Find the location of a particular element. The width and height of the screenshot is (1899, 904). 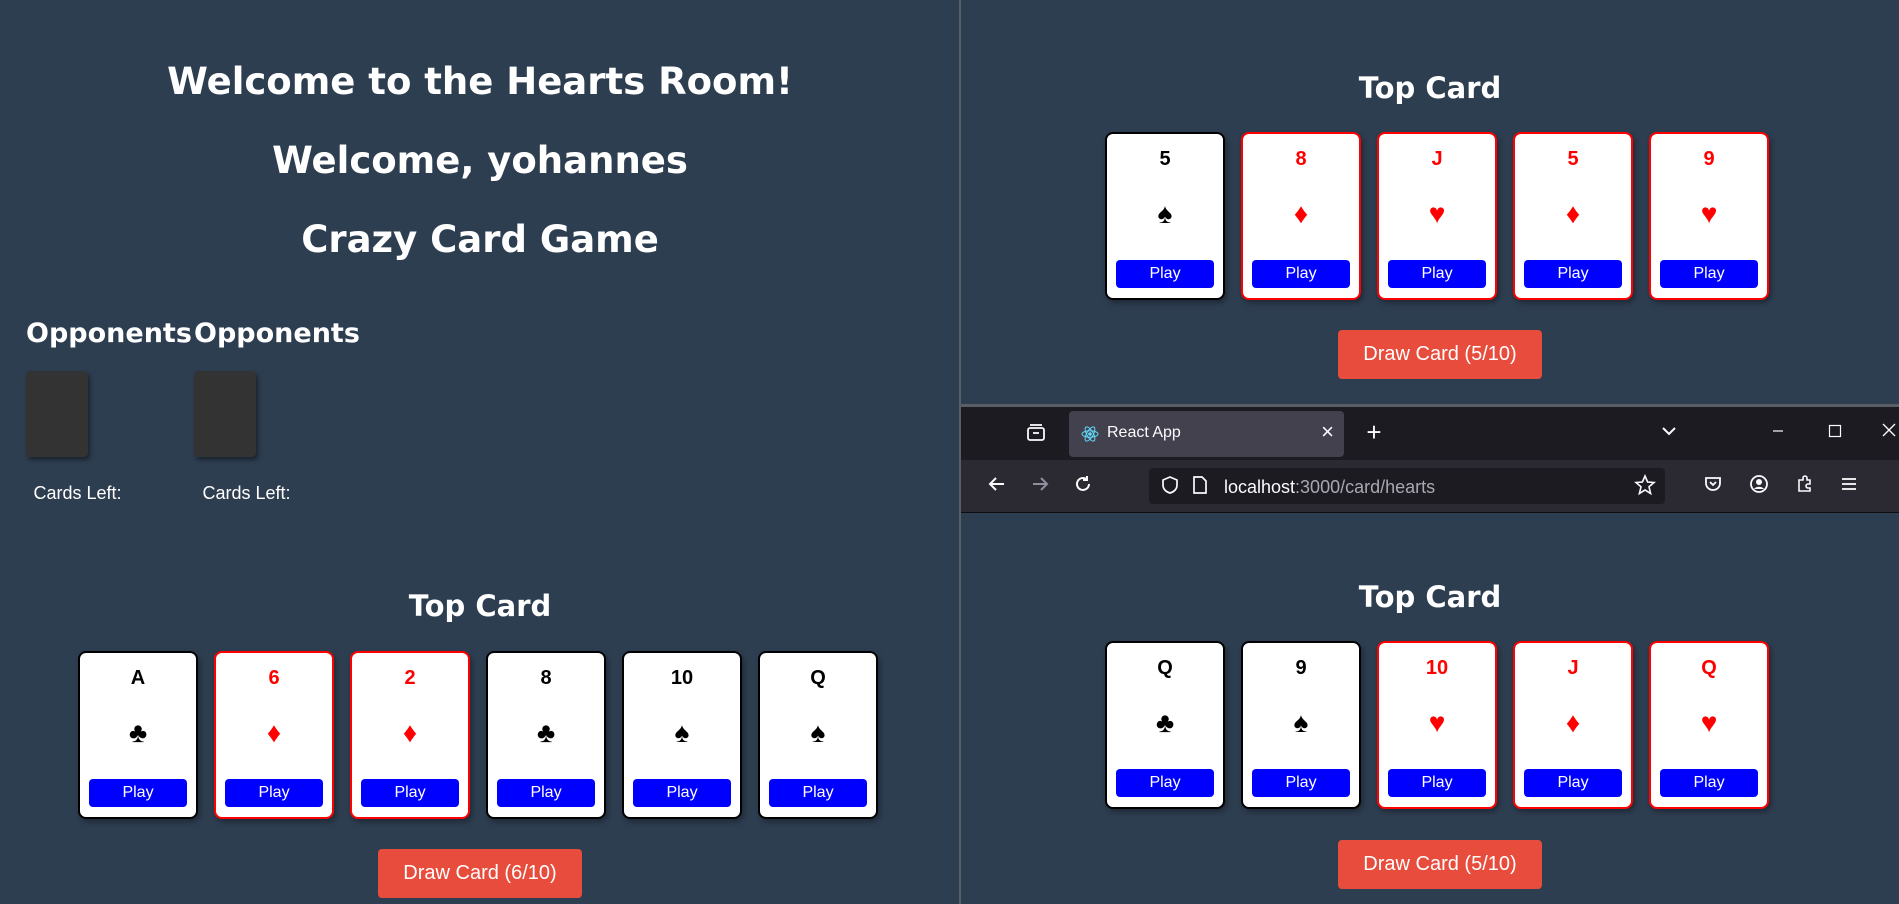

minimize-icon is located at coordinates (1778, 431).